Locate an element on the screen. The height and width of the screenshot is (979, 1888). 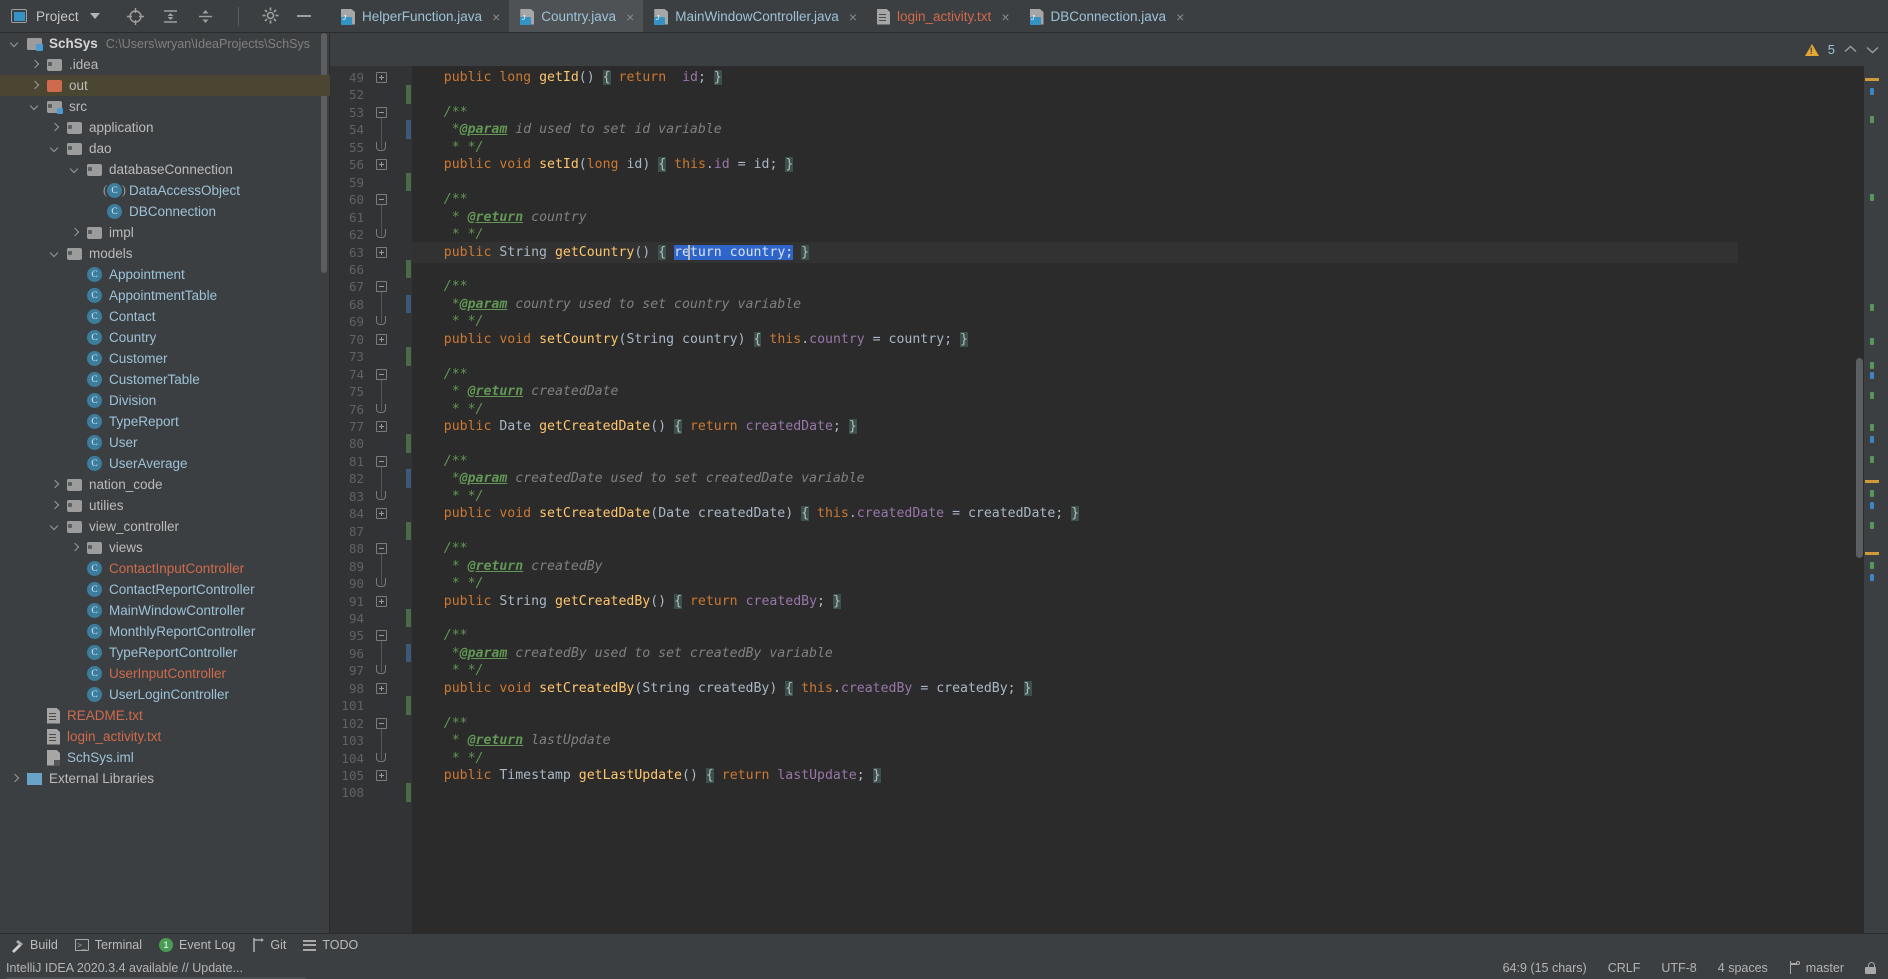
tree-node: C Country is located at coordinates (165, 337).